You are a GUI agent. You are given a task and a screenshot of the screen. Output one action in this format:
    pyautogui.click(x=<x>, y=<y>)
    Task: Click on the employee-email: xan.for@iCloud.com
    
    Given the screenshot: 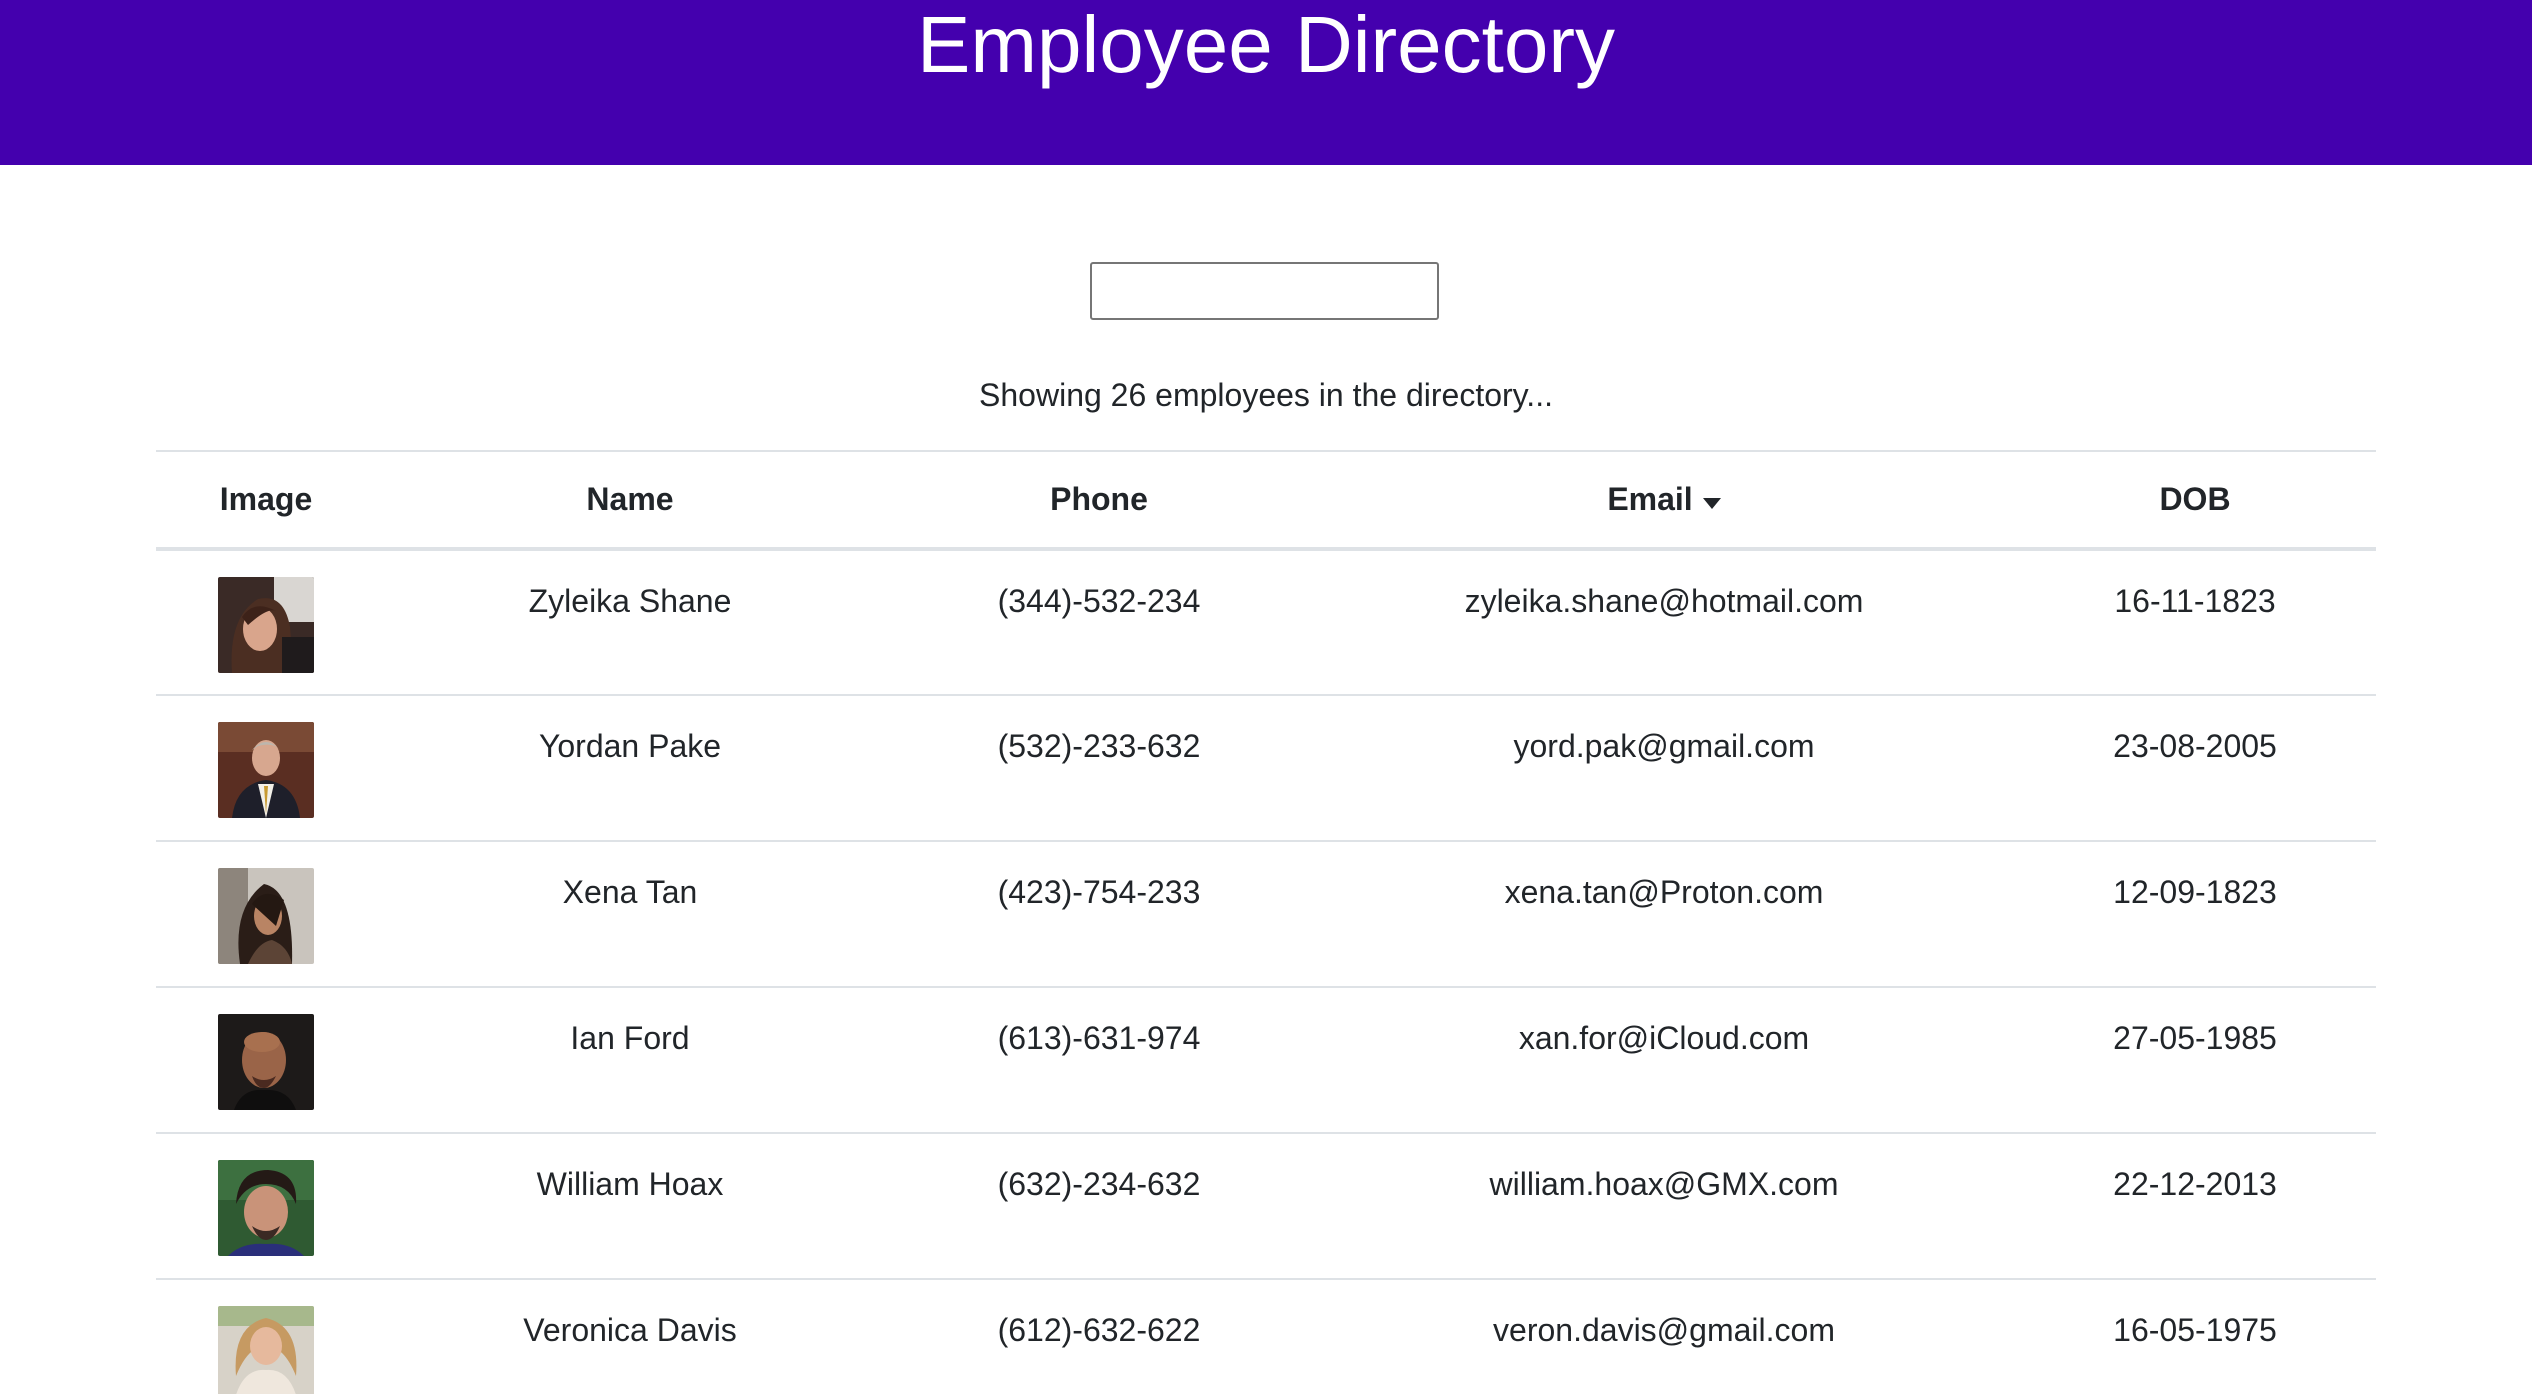 What is the action you would take?
    pyautogui.click(x=1664, y=1060)
    